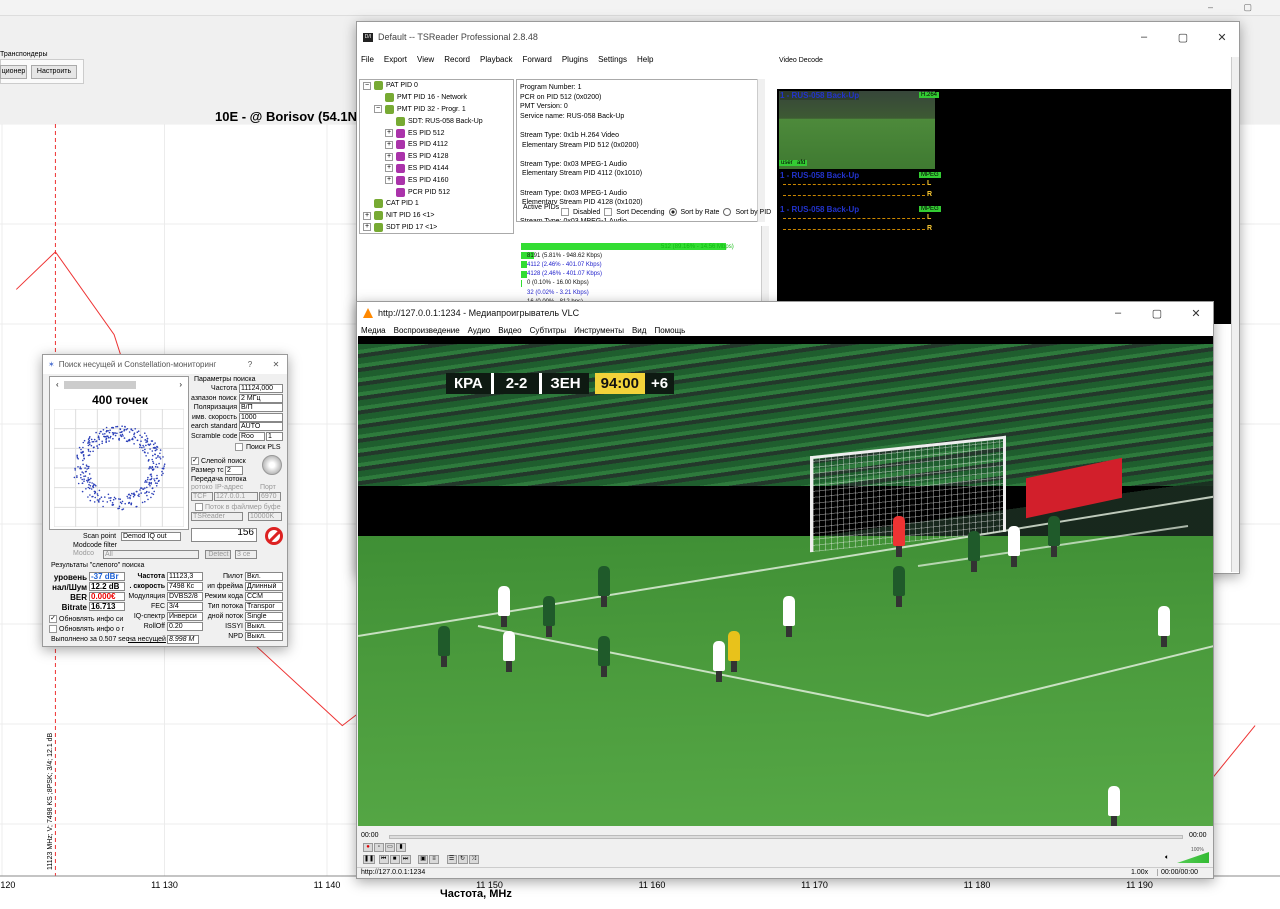  Describe the element at coordinates (479, 330) in the screenshot. I see `vlc-menu-item: Аудио` at that location.